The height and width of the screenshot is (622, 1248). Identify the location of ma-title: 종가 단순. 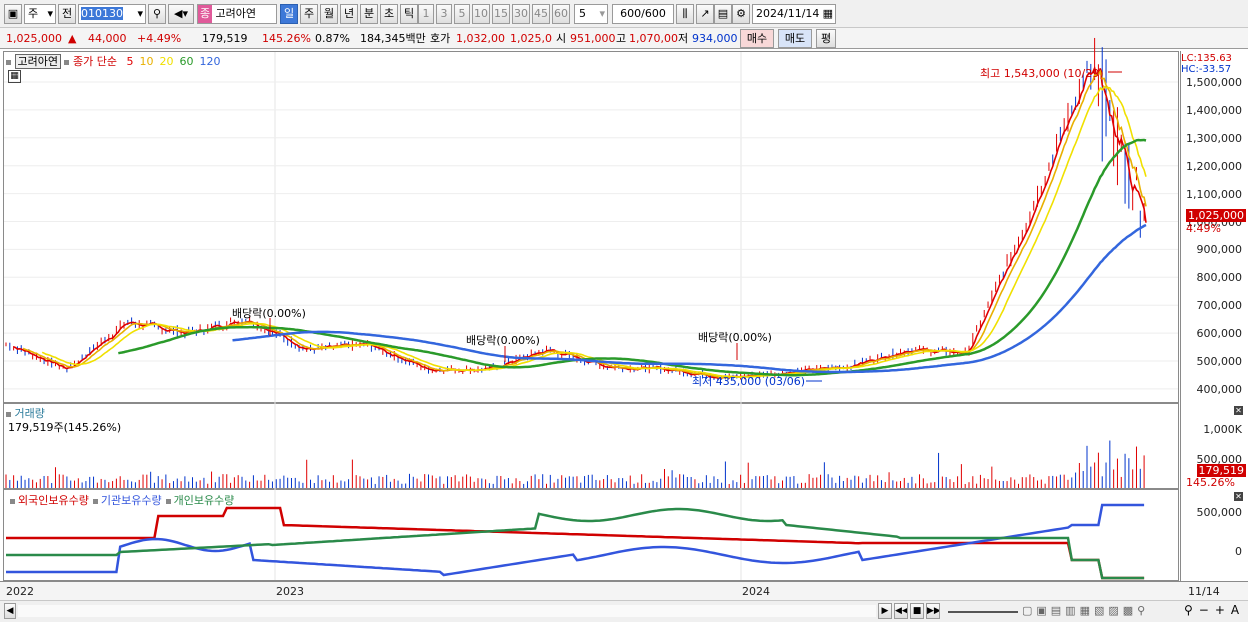
(95, 61).